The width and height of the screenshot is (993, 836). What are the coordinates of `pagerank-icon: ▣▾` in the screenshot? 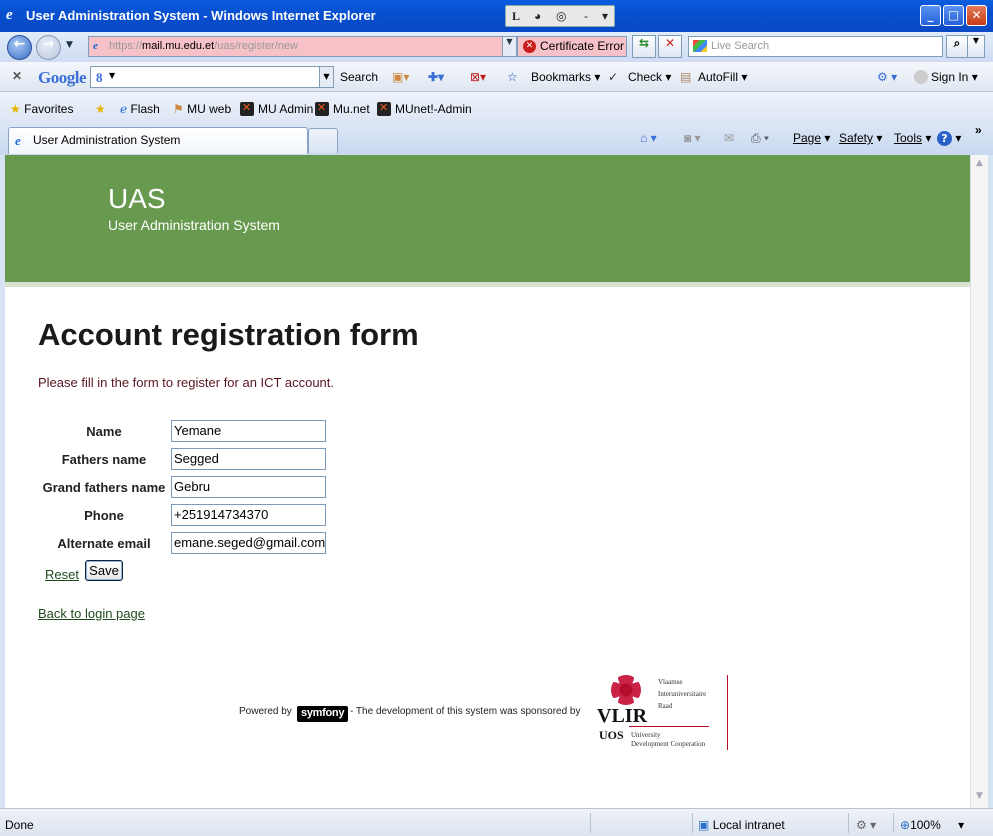 It's located at (400, 77).